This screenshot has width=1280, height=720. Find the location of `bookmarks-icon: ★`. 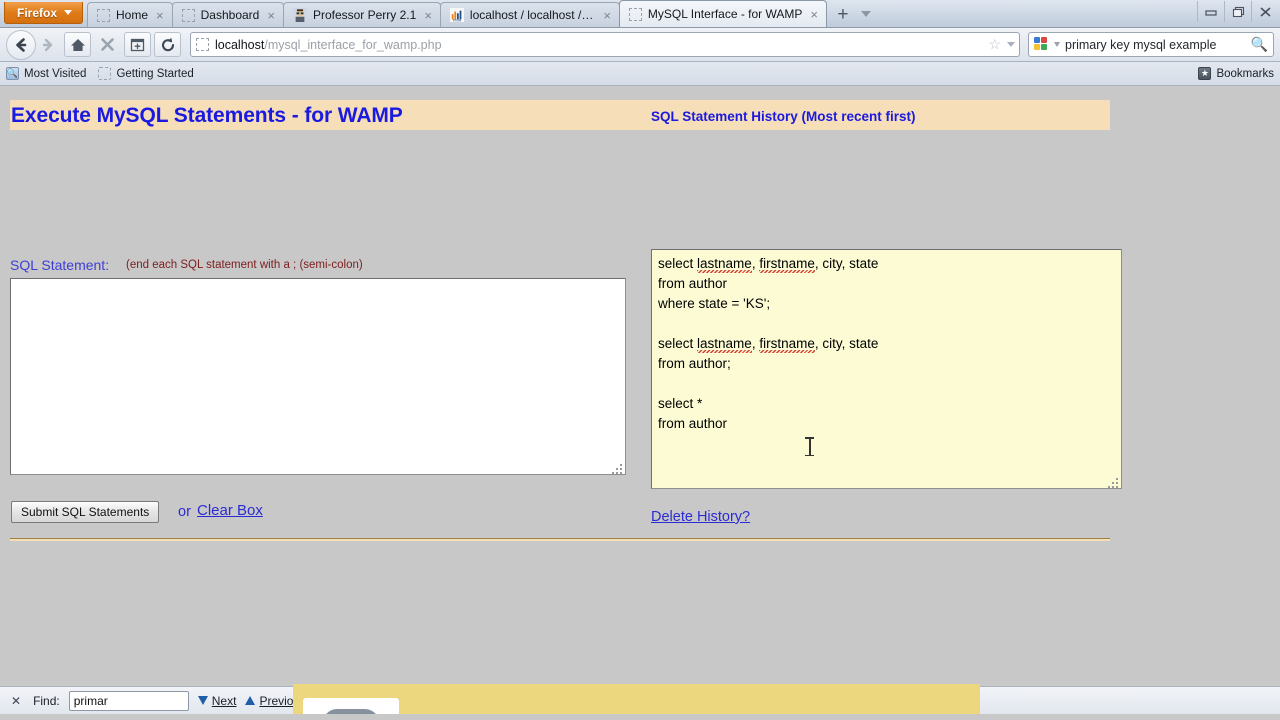

bookmarks-icon: ★ is located at coordinates (1205, 73).